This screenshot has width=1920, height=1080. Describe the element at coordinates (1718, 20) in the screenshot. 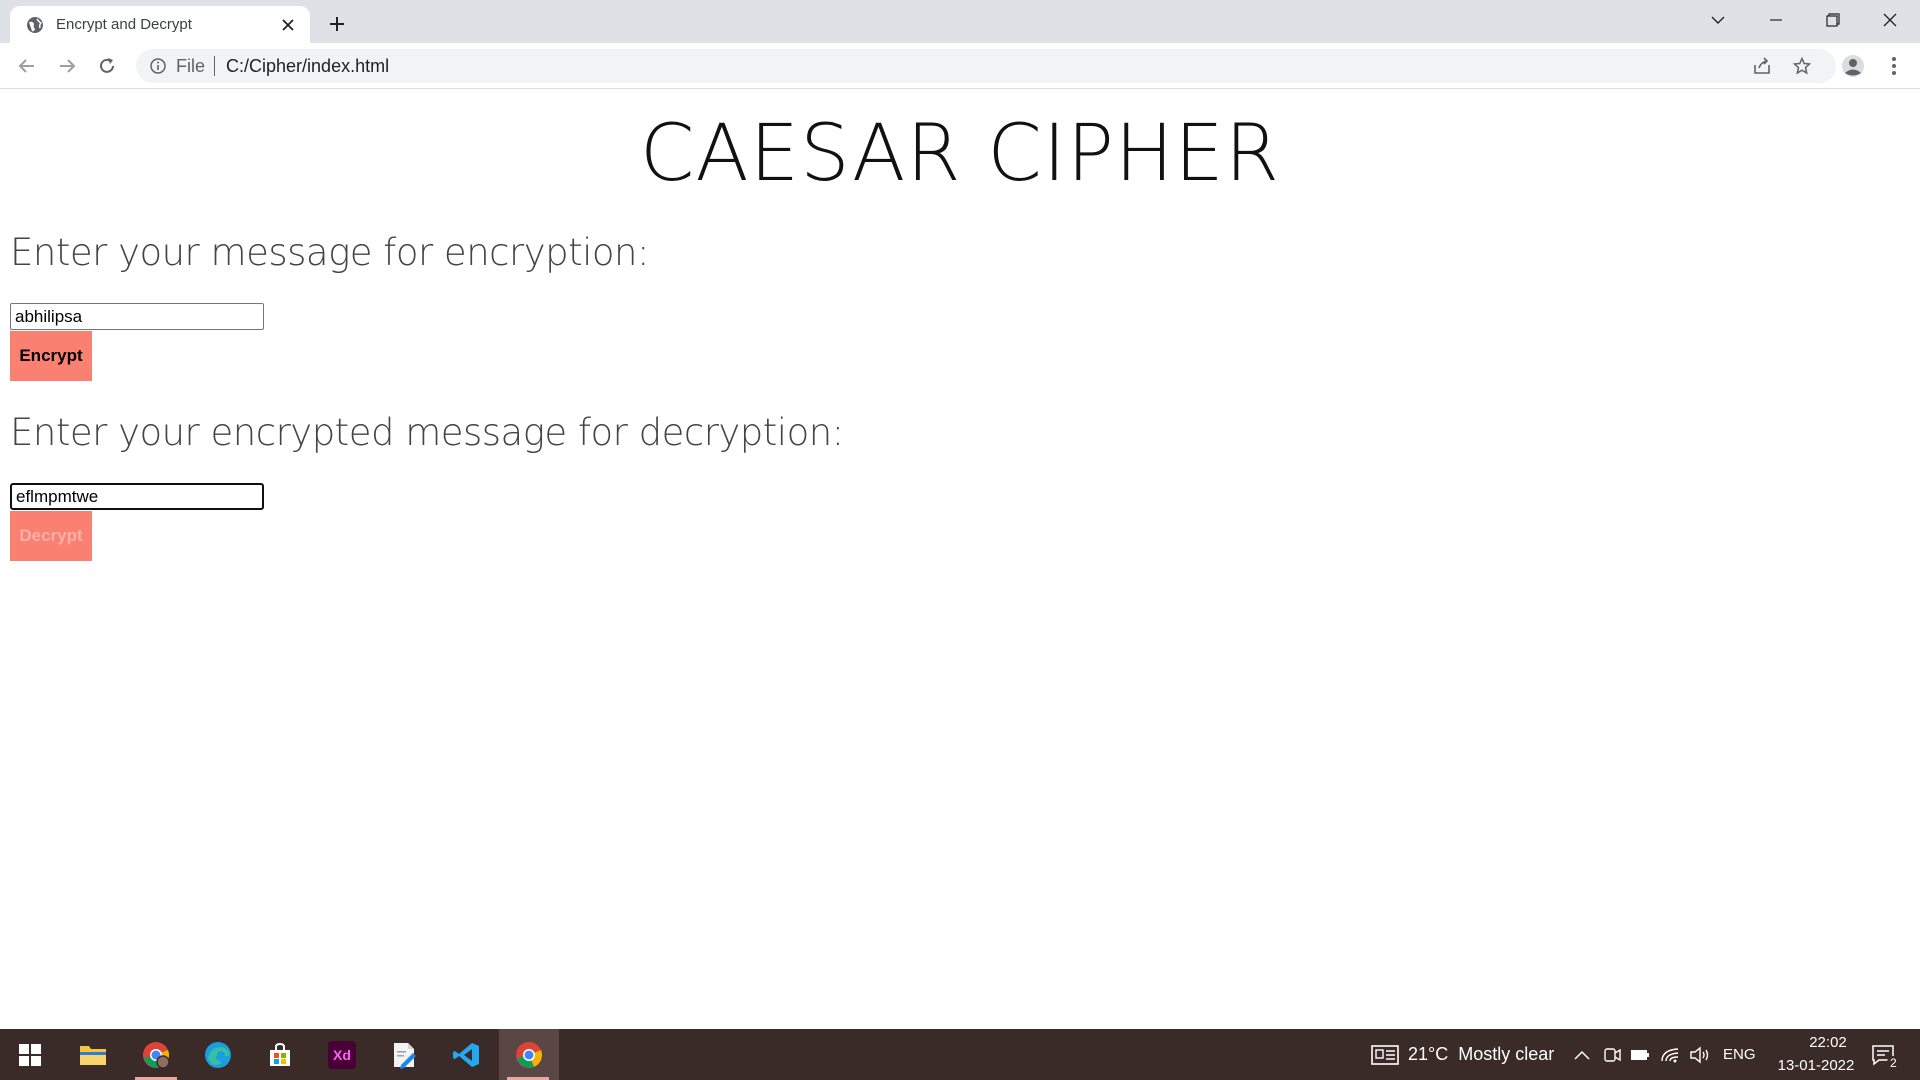

I see `tab-search-icon` at that location.